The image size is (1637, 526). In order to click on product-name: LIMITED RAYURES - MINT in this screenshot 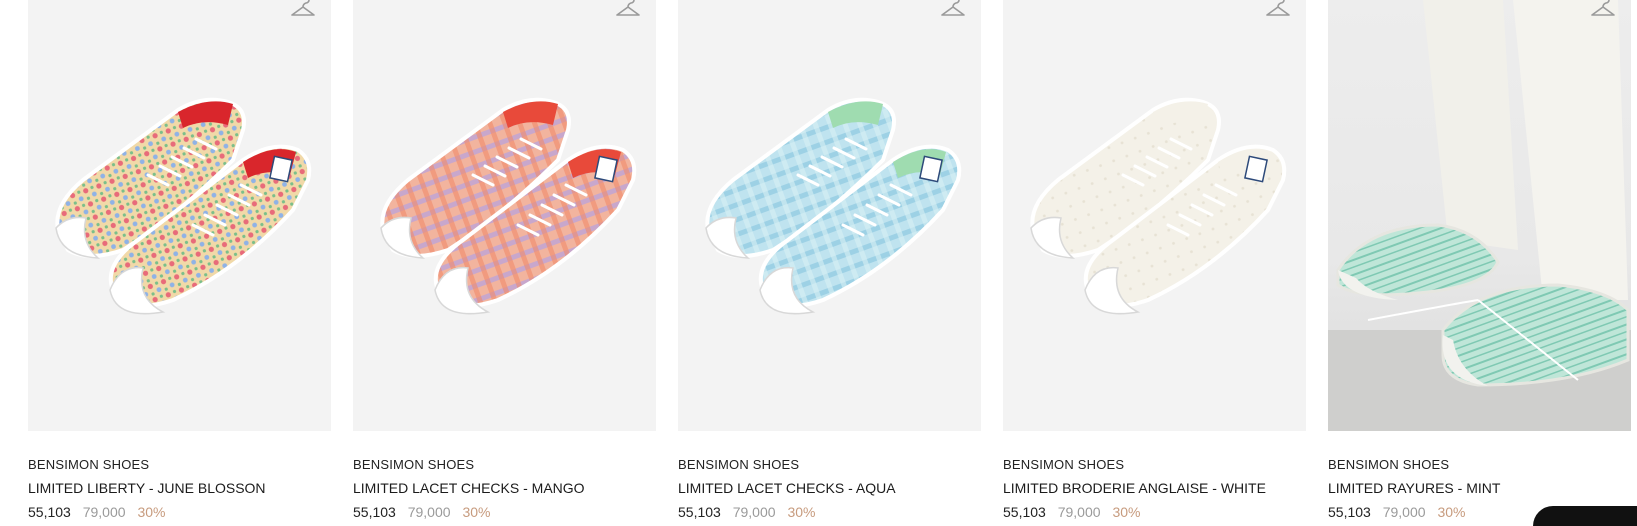, I will do `click(1479, 489)`.